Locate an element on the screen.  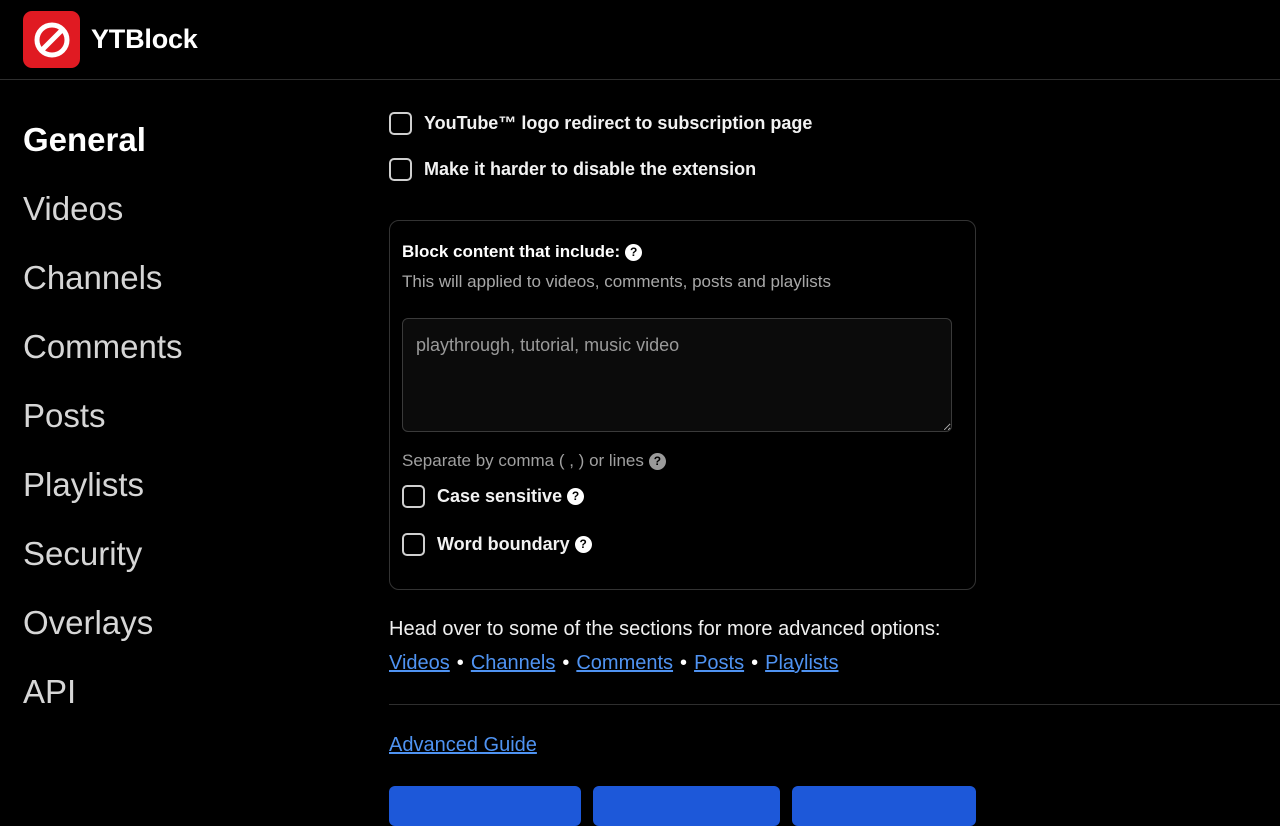
link-videos: Videos is located at coordinates (419, 663).